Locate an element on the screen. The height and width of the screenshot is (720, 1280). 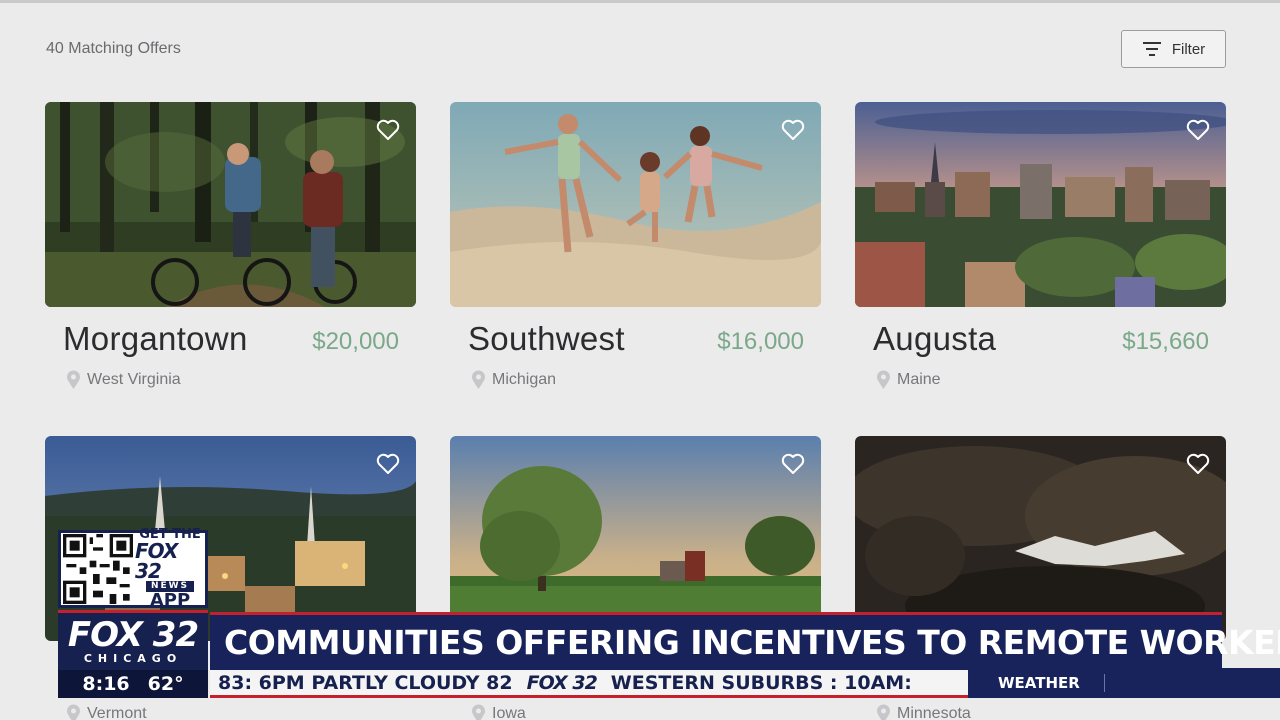
filter-label: Filter is located at coordinates (1188, 49).